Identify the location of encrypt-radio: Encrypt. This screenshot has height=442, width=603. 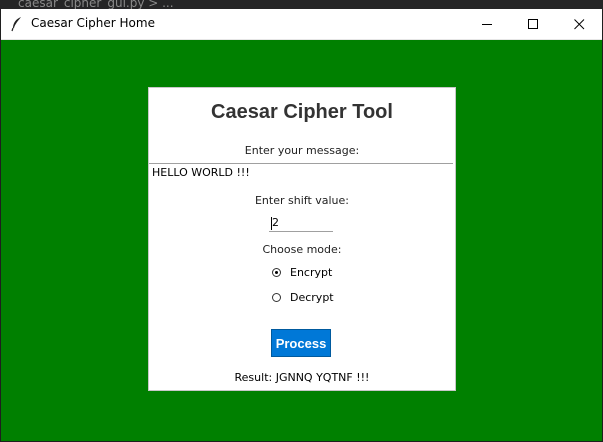
(302, 272).